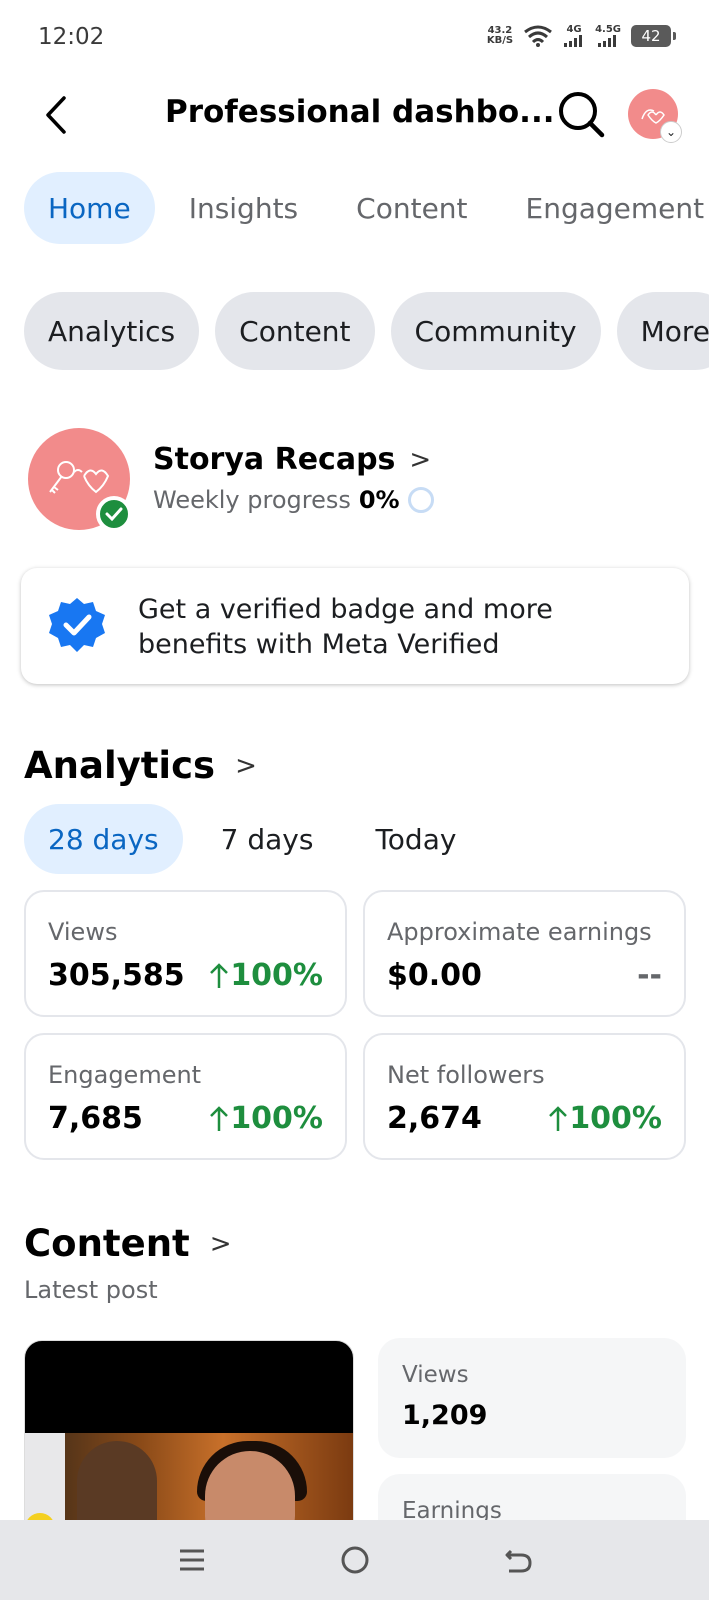 This screenshot has width=709, height=1600. I want to click on metric-label: Net followers, so click(466, 1075).